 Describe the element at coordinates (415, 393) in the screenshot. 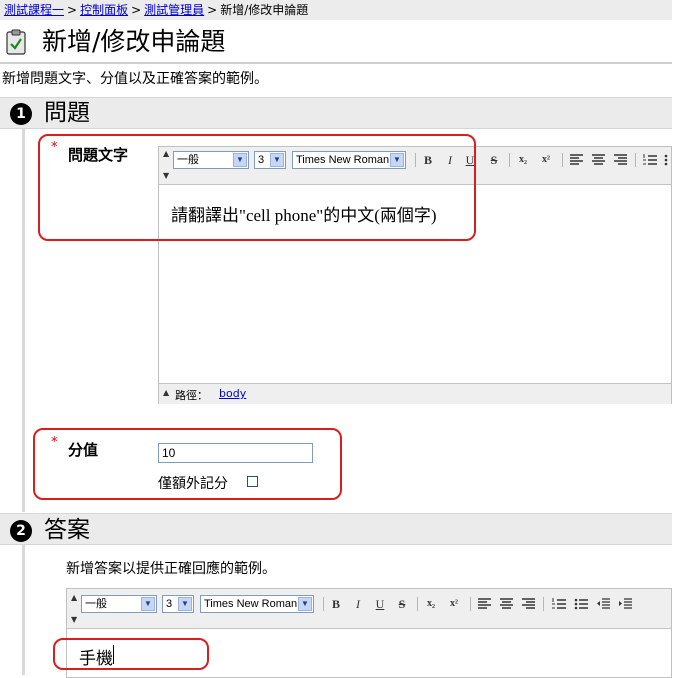

I see `editor-path-bar: ▲ 路徑： body` at that location.